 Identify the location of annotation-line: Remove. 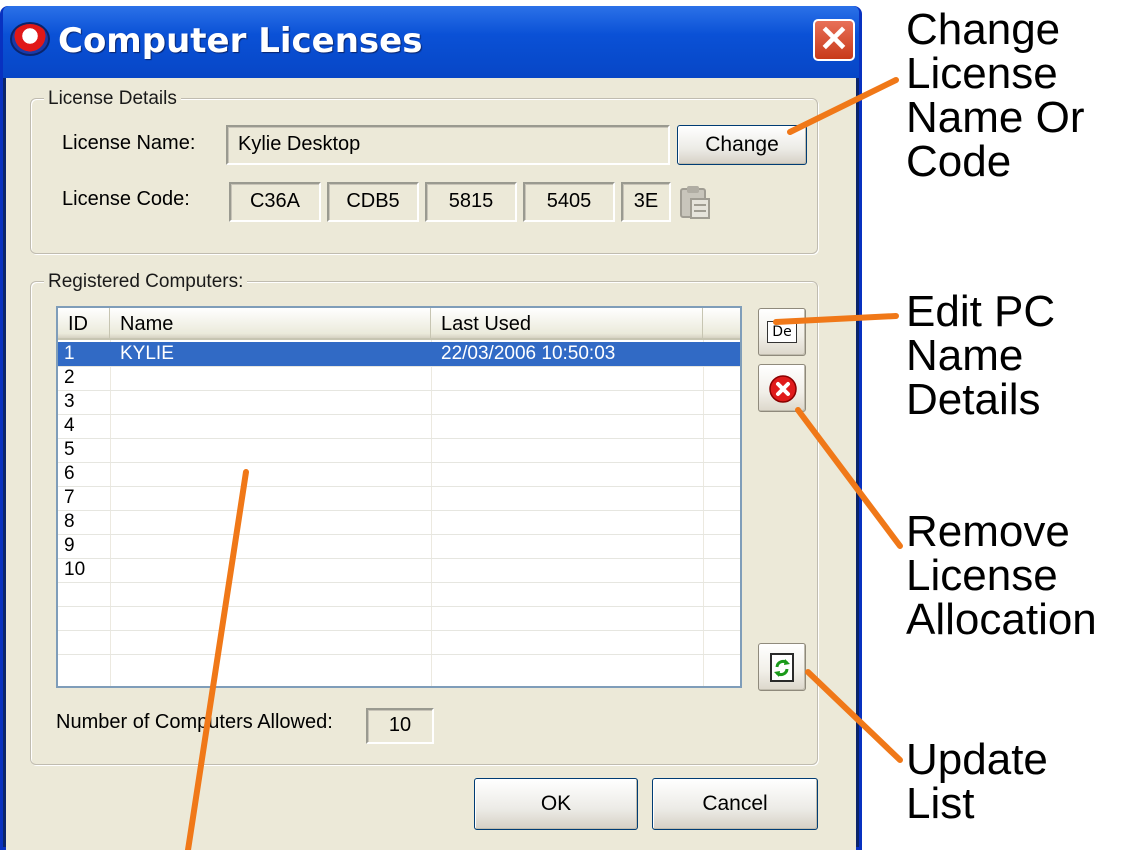
(988, 531).